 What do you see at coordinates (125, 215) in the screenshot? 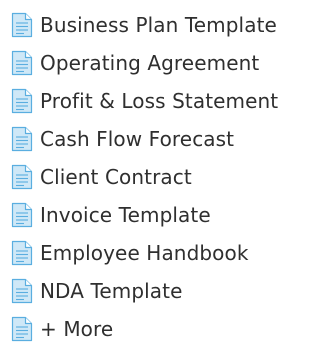
I see `document-label: Invoice Template` at bounding box center [125, 215].